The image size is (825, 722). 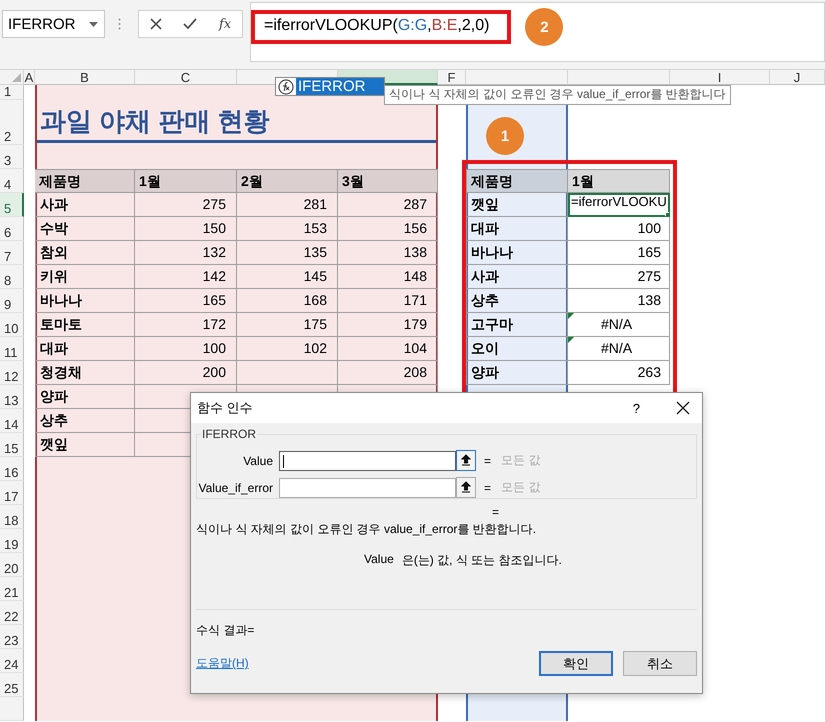 I want to click on table-cell: 청경채, so click(x=85, y=373).